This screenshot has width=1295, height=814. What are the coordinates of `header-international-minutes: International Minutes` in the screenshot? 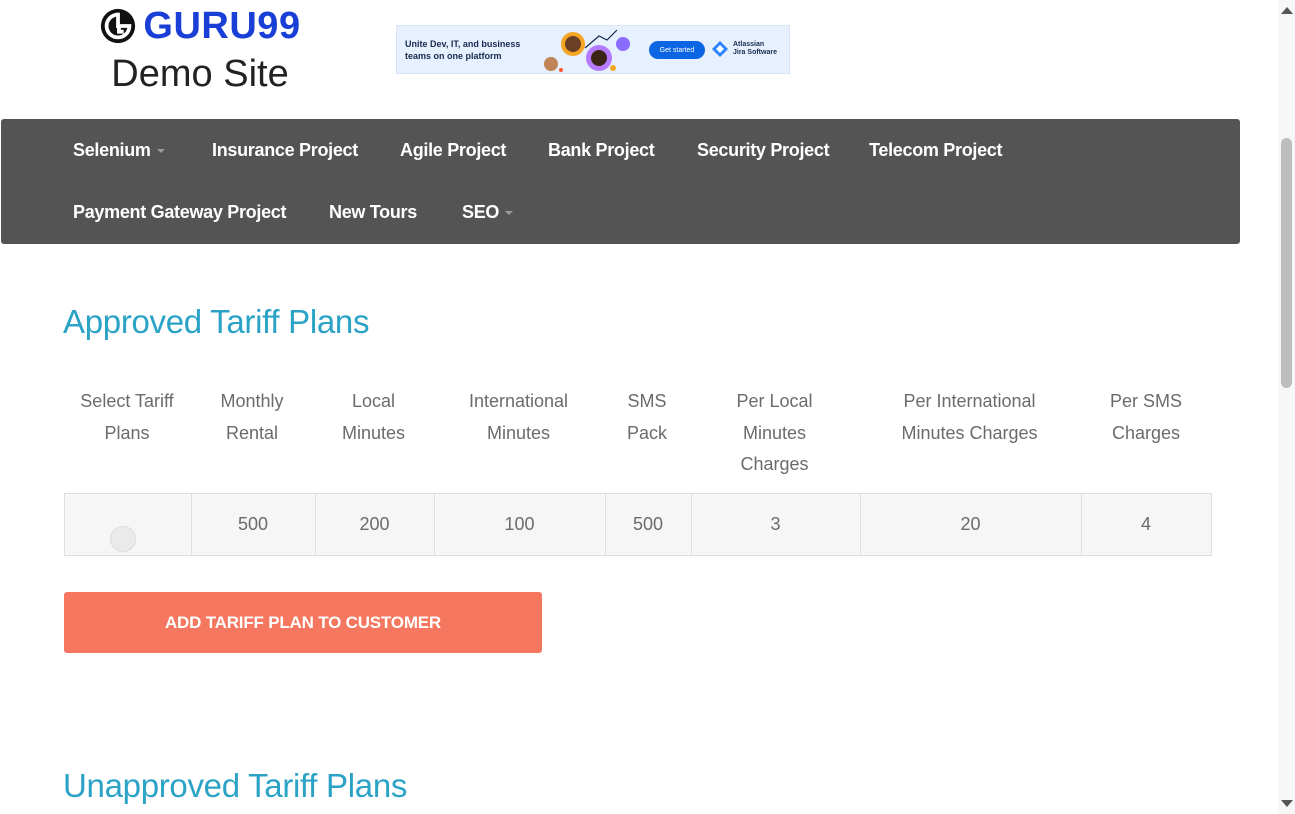 It's located at (518, 417).